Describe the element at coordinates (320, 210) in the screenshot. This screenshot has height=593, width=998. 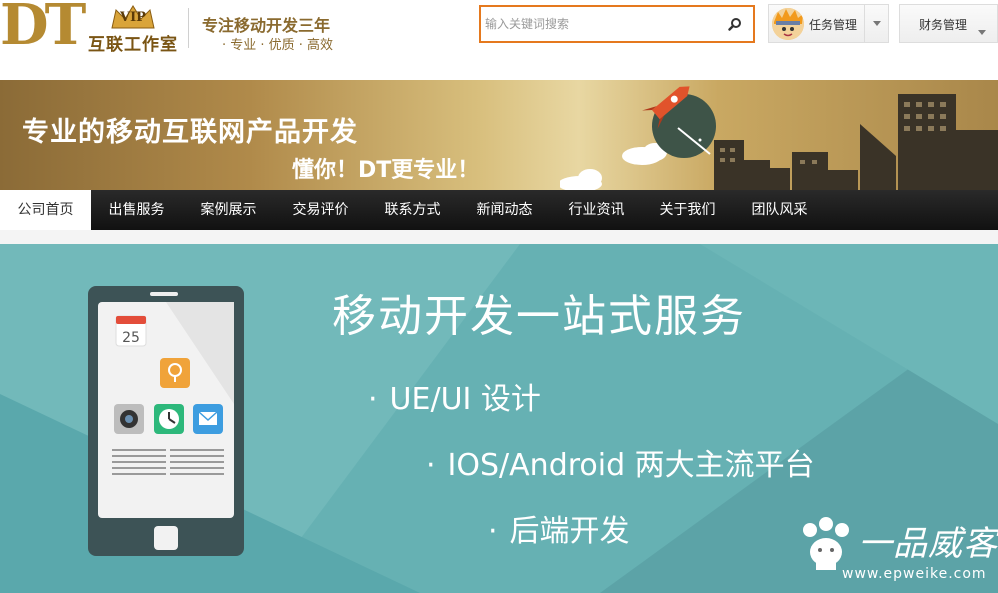
I see `nav-item-reviews: 交易评价` at that location.